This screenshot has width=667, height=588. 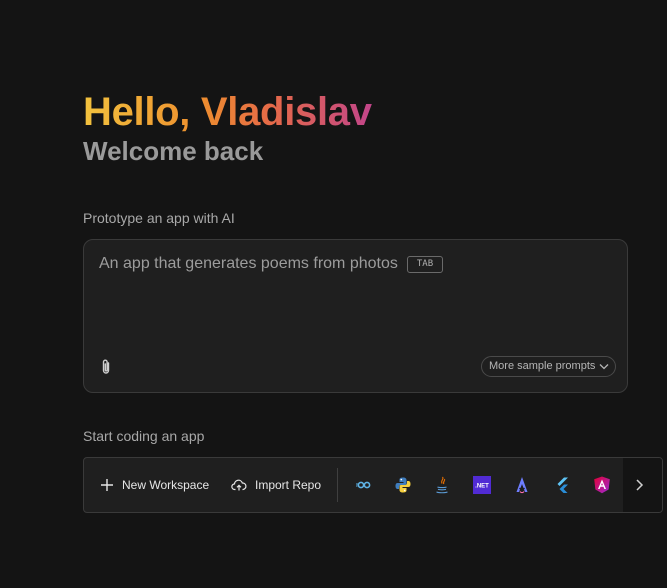 I want to click on toolbar-divider, so click(x=337, y=485).